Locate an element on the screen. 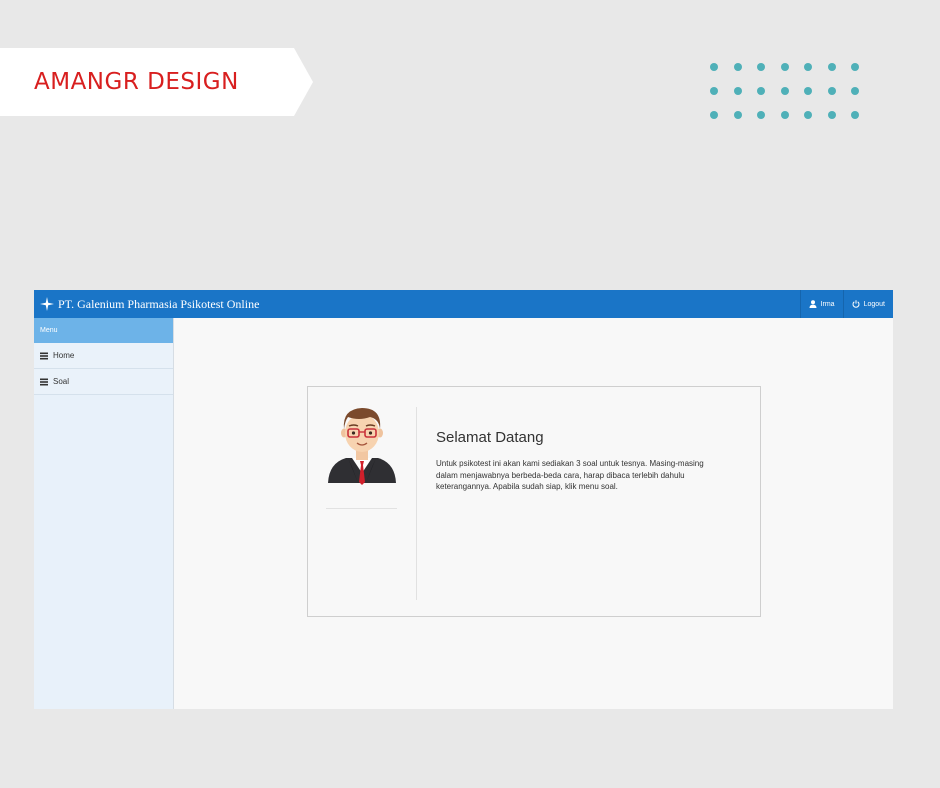  brand-link: PT. Galenium Pharmasia Psikotest Online is located at coordinates (149, 304).